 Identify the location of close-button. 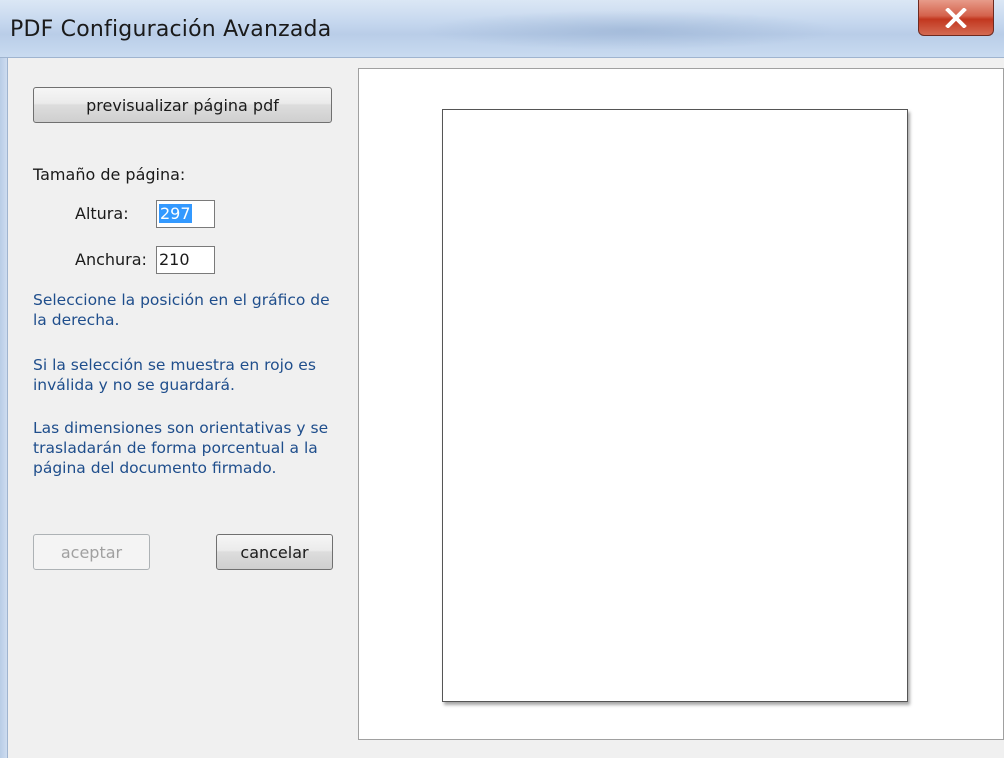
(956, 18).